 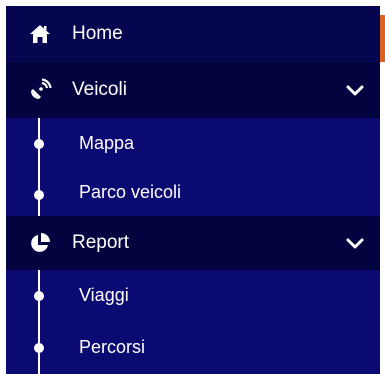 I want to click on pie-chart-icon, so click(x=40, y=243).